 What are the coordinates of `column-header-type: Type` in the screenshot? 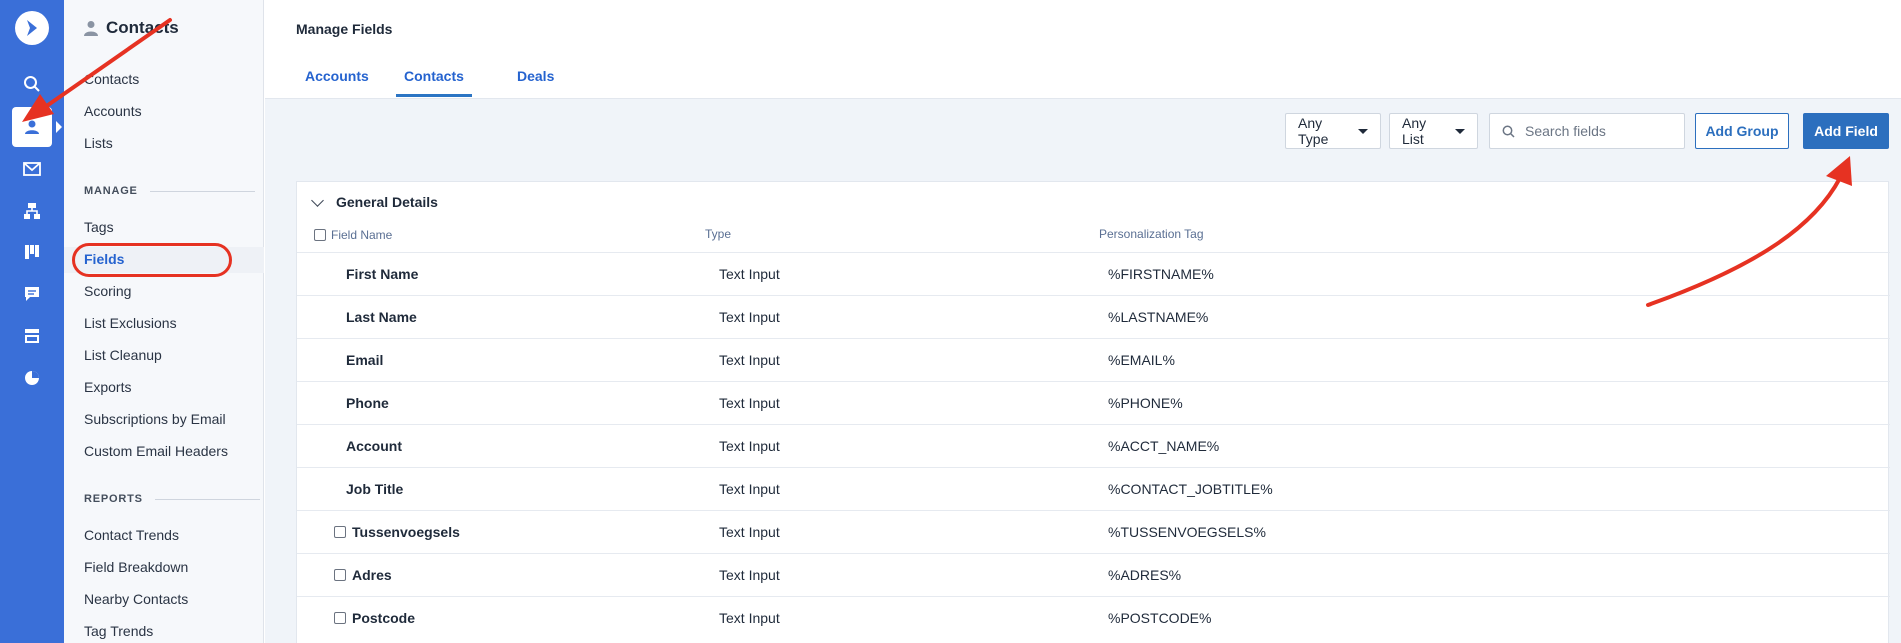 It's located at (718, 234).